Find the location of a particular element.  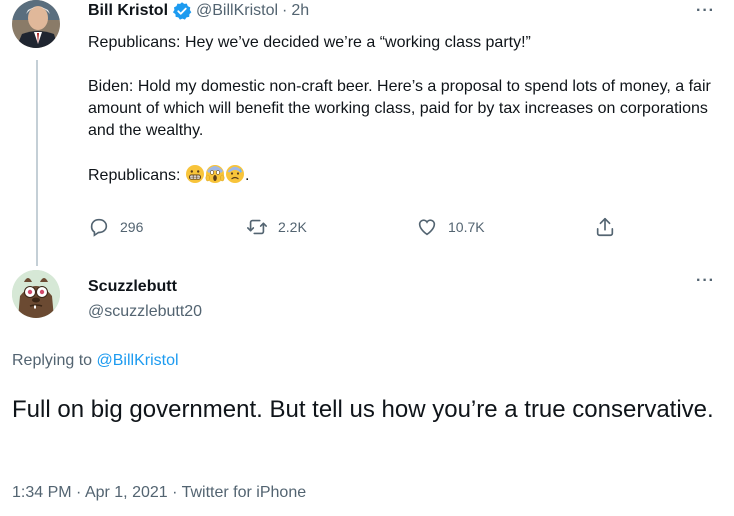

tweet-actions: 296 2.2K 10.7K is located at coordinates (358, 230).